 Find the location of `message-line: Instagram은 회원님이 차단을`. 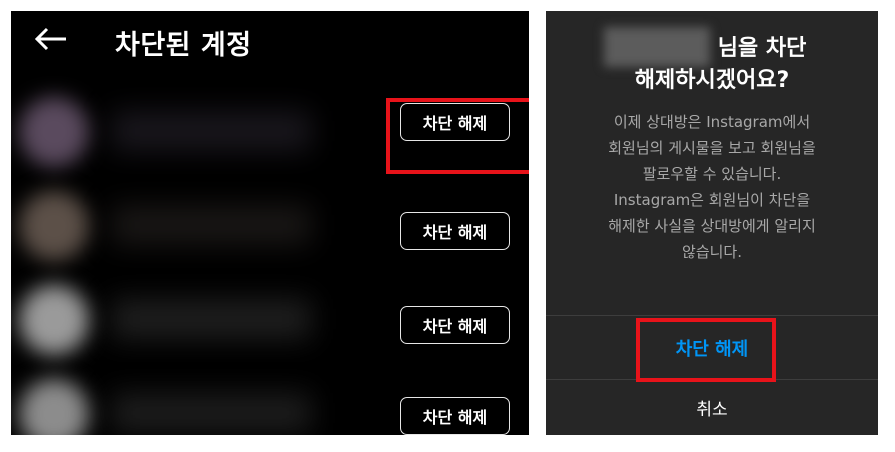

message-line: Instagram은 회원님이 차단을 is located at coordinates (712, 200).